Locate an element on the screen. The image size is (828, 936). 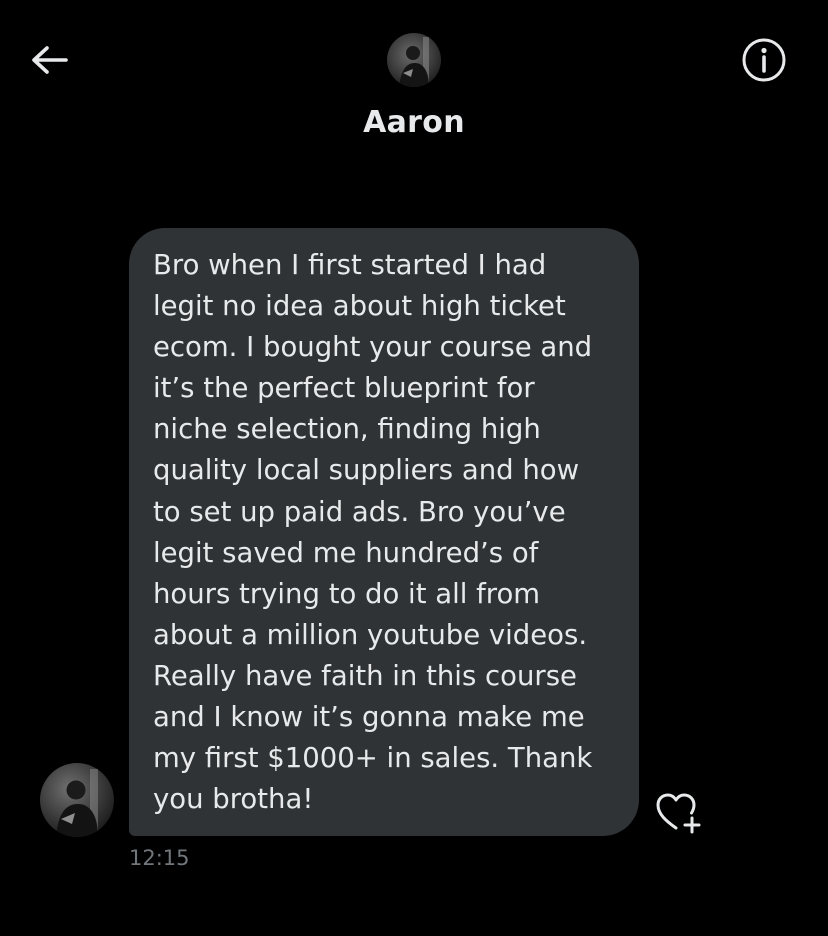
contact-avatar is located at coordinates (414, 60).